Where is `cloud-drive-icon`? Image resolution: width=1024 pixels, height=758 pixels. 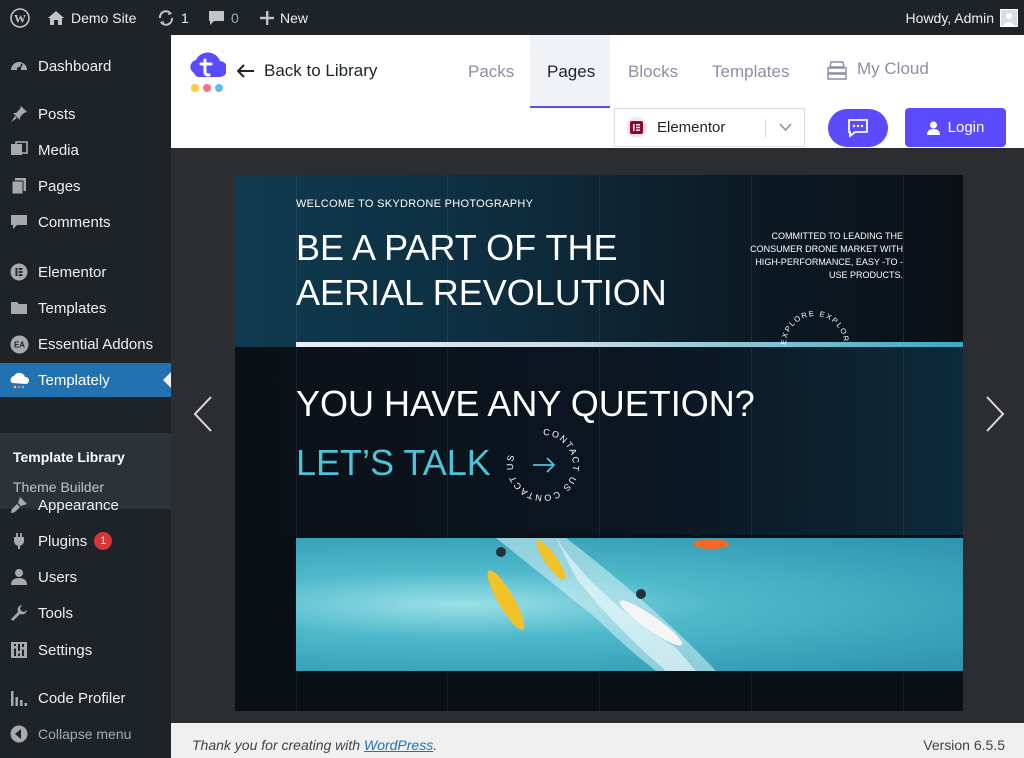 cloud-drive-icon is located at coordinates (837, 70).